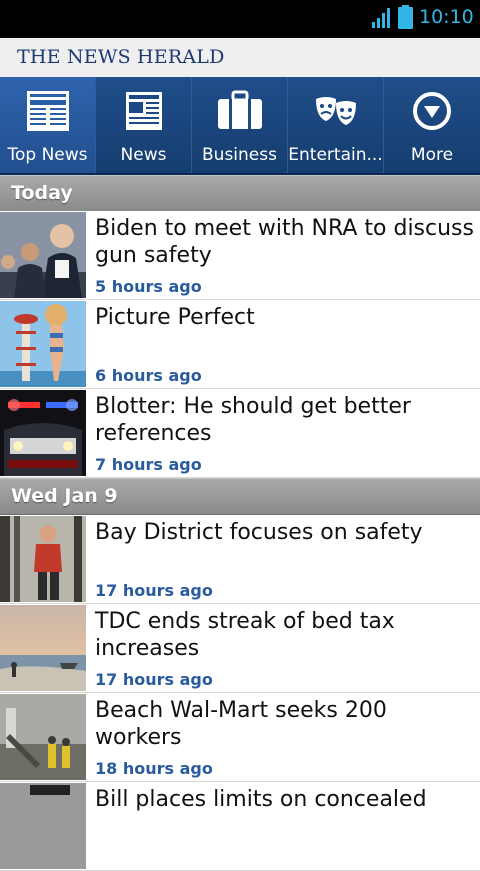 This screenshot has height=871, width=480. Describe the element at coordinates (446, 17) in the screenshot. I see `status-time: 10:10` at that location.